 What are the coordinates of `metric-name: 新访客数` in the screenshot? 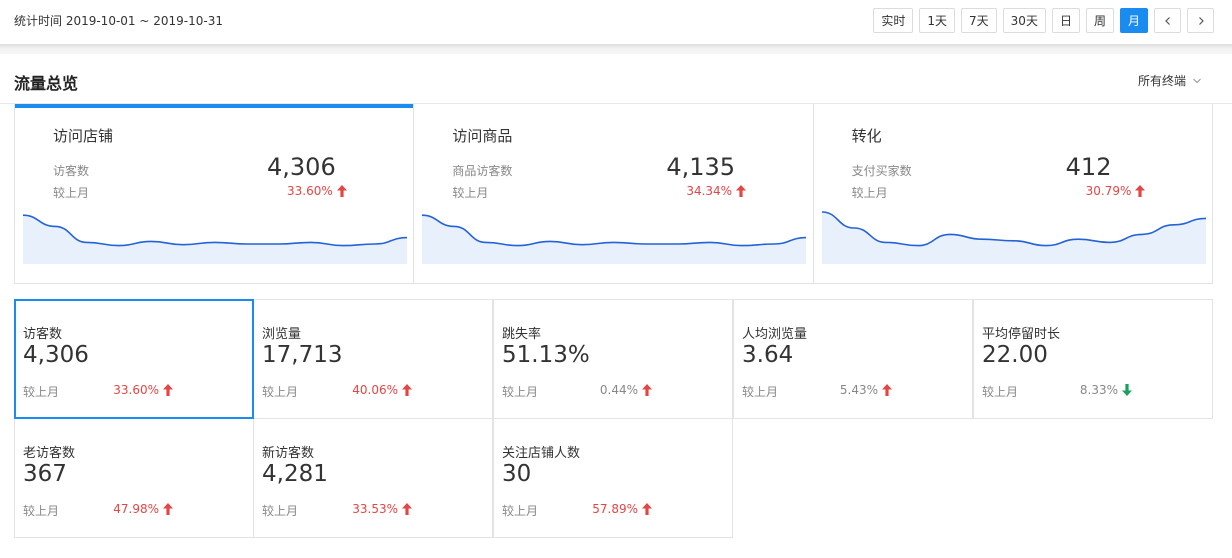 It's located at (288, 453).